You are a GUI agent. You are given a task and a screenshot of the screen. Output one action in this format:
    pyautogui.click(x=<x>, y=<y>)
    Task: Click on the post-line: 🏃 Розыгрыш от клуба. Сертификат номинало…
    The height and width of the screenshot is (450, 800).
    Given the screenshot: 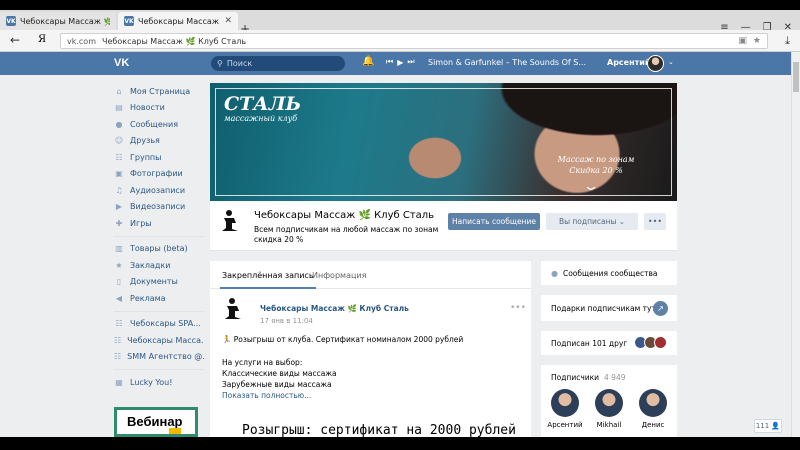 What is the action you would take?
    pyautogui.click(x=343, y=339)
    